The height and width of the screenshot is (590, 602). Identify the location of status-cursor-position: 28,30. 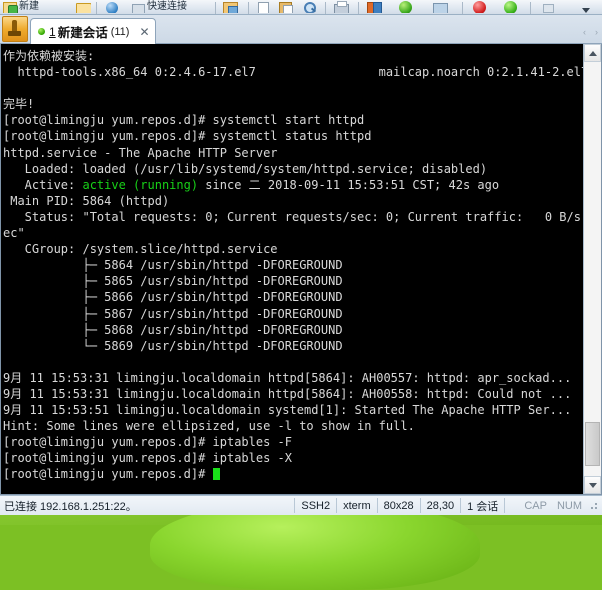
(440, 505).